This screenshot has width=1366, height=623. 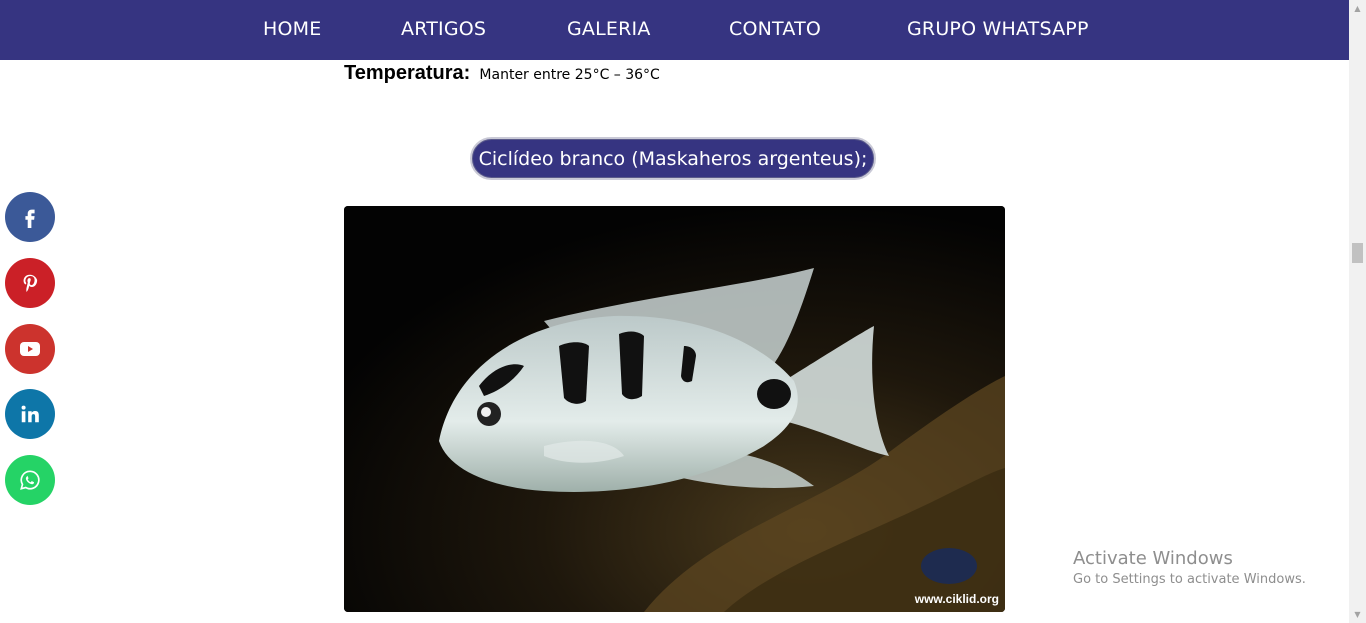 What do you see at coordinates (443, 29) in the screenshot?
I see `nav-artigos: ARTIGOS` at bounding box center [443, 29].